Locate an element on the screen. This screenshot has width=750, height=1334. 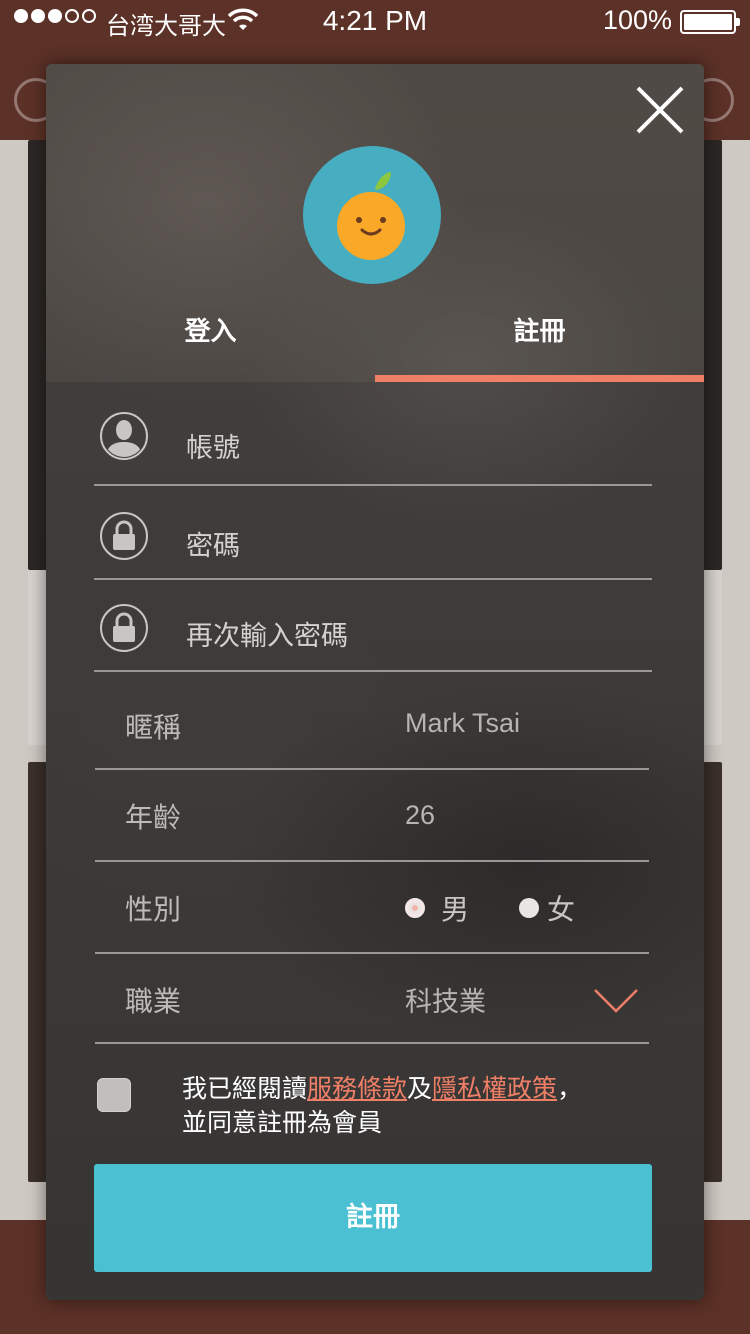
terms-of-service-link: 服務條款 is located at coordinates (357, 1088).